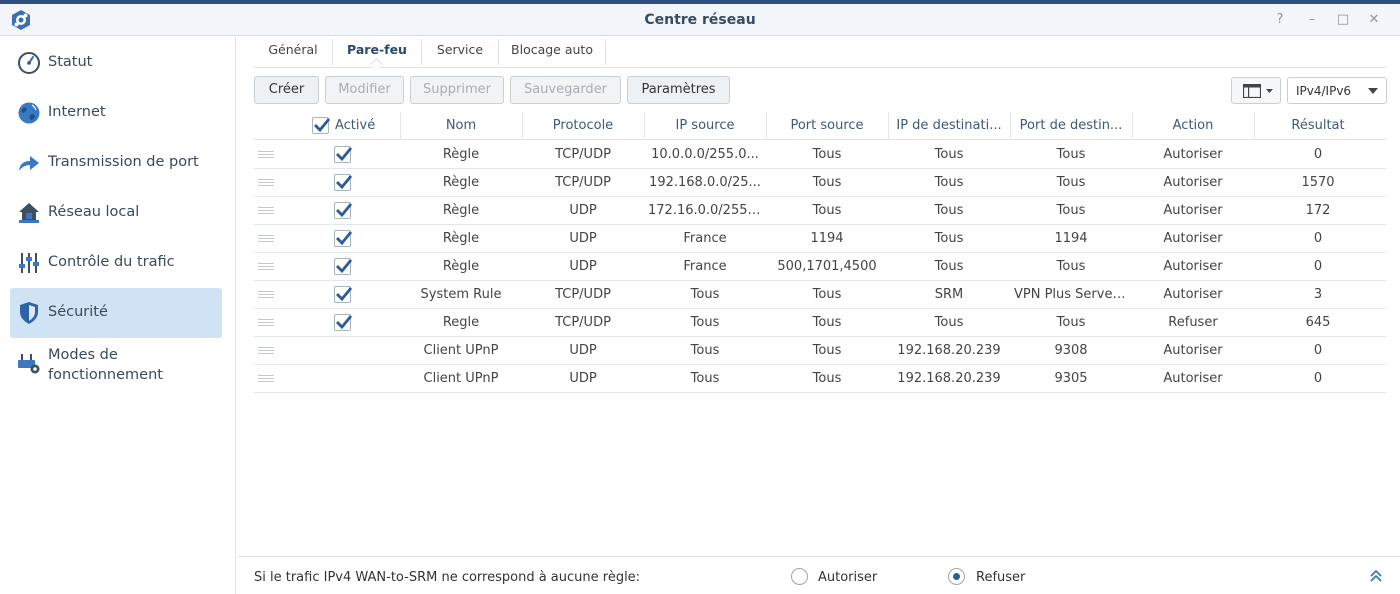 This screenshot has height=594, width=1400. I want to click on sidebar-item-security: Sécurité, so click(116, 313).